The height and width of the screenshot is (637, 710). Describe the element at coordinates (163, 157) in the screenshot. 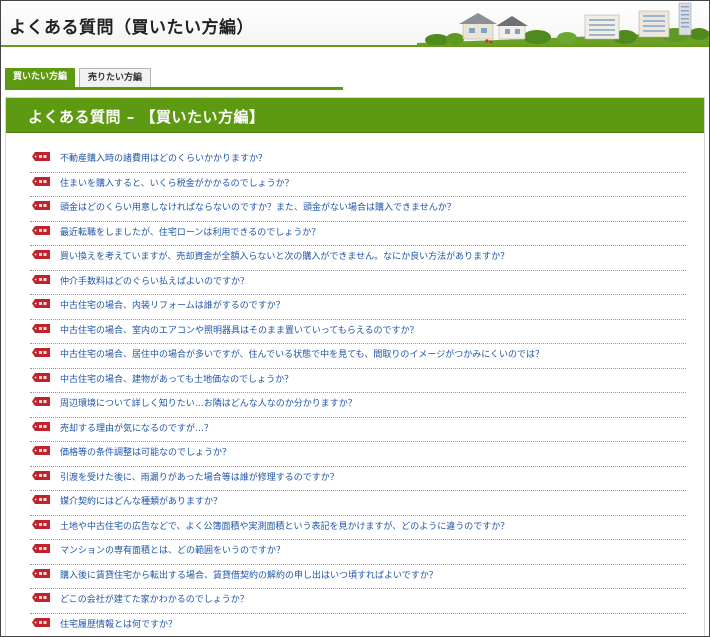

I see `faq-question-link: 不動産購入時の諸費用はどのくらいかかりますか？` at that location.